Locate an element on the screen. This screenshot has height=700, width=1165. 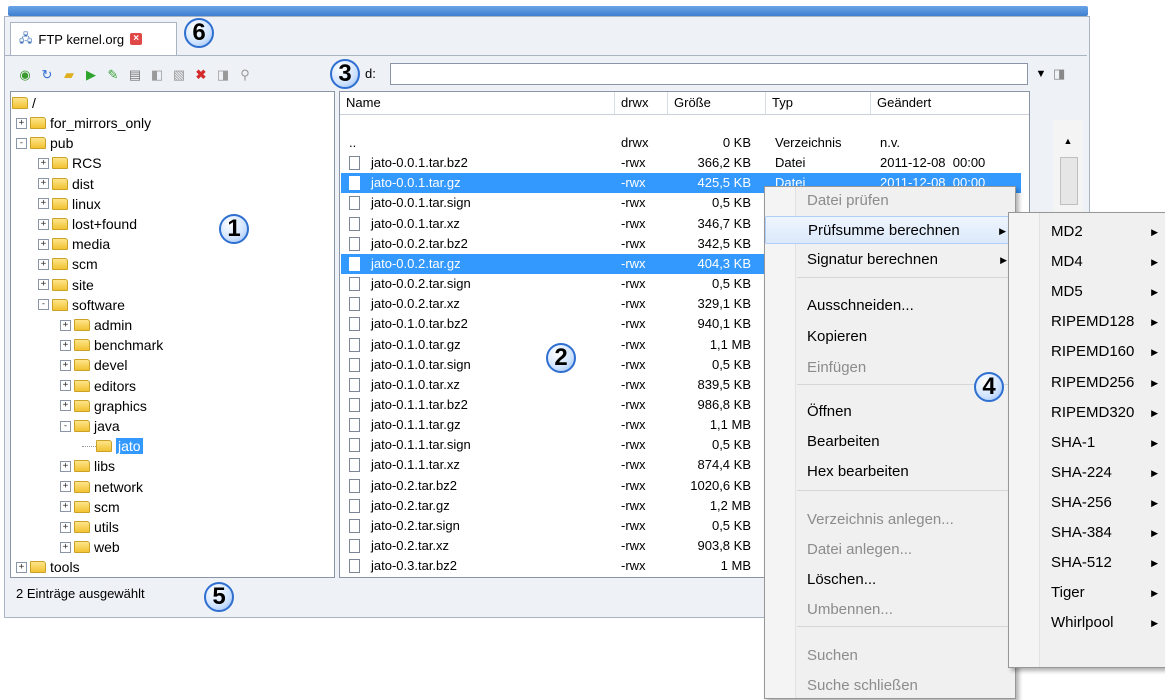
tree-item: + dist is located at coordinates (66, 184).